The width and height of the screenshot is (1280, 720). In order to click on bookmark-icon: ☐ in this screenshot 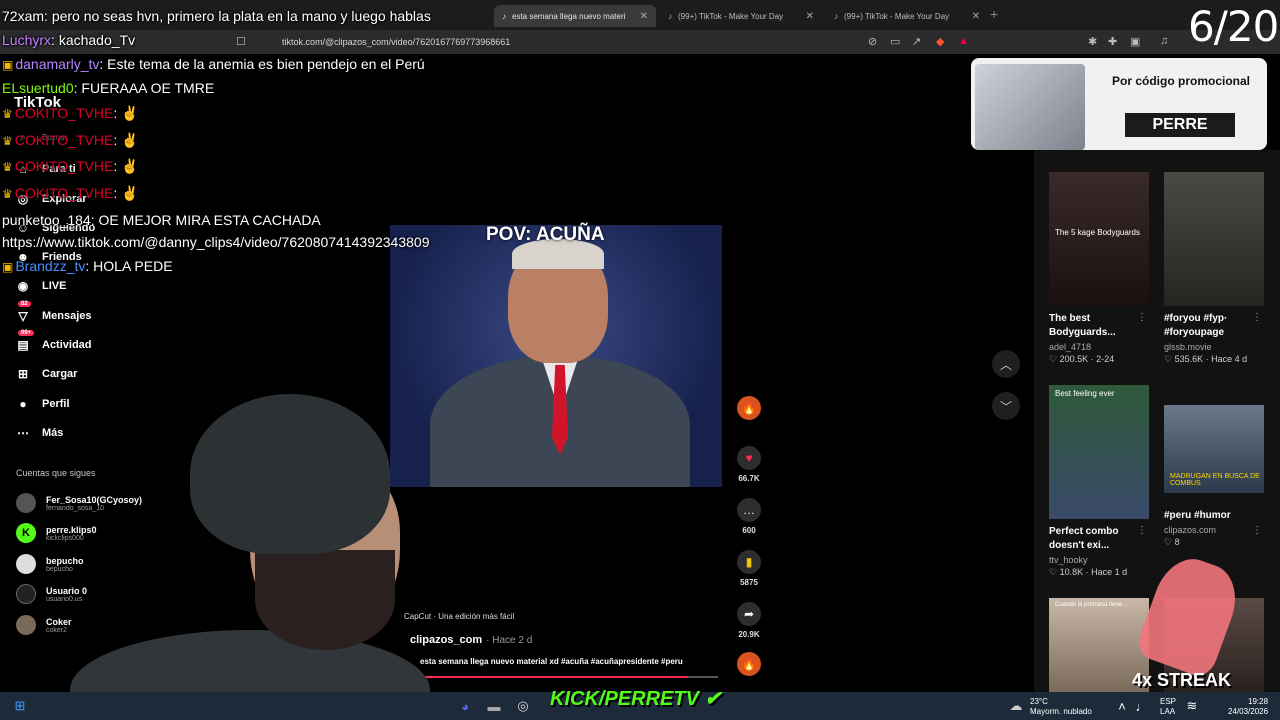, I will do `click(241, 41)`.